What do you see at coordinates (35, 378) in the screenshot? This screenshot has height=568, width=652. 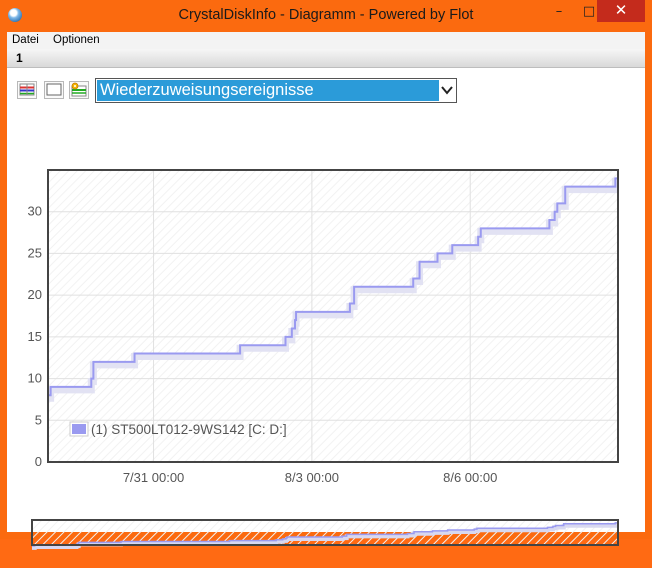 I see `y-tick-label: 10` at bounding box center [35, 378].